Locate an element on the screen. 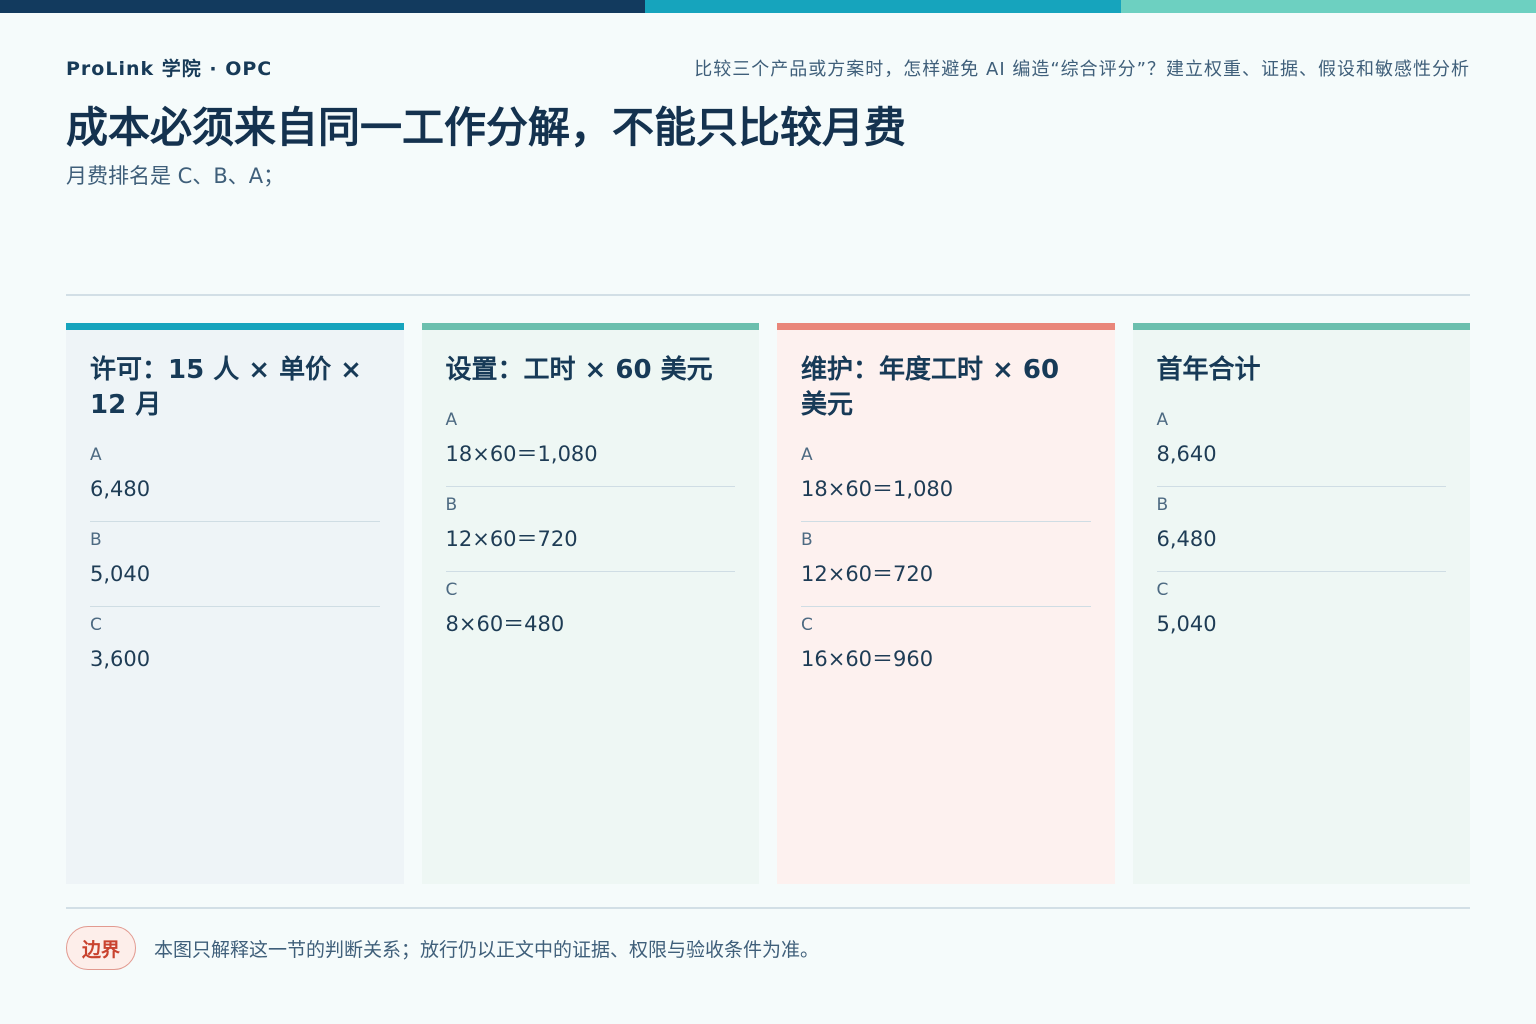 The width and height of the screenshot is (1536, 1024). card-row: A 8,640 is located at coordinates (1301, 444).